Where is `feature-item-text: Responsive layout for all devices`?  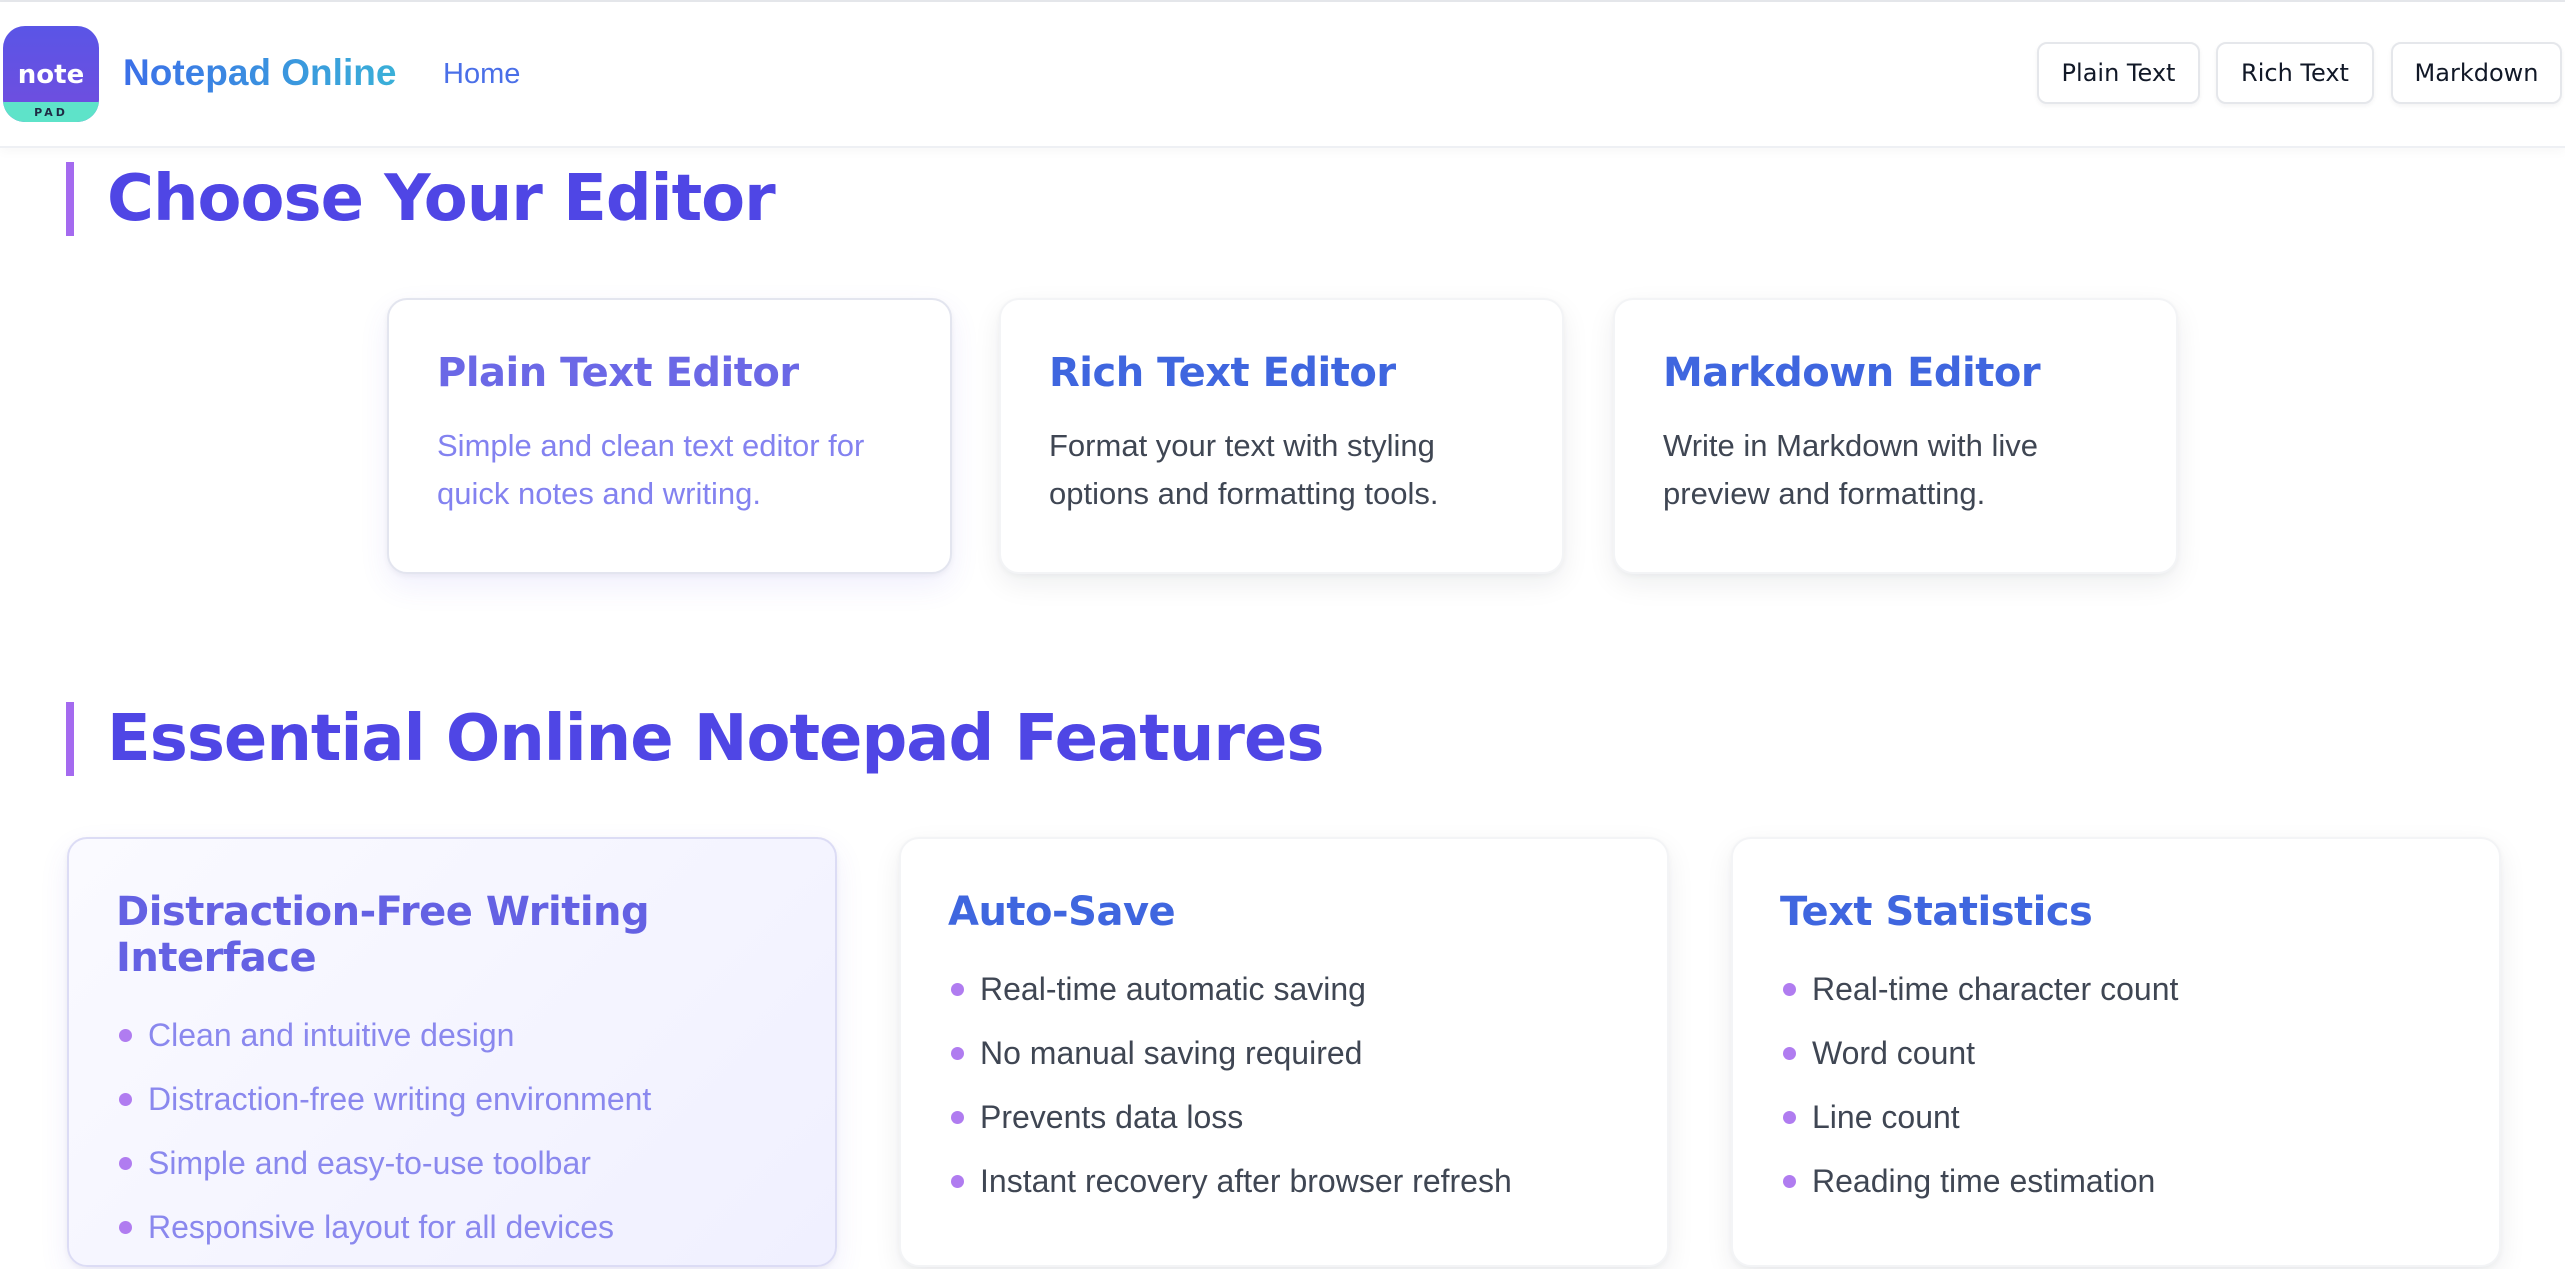
feature-item-text: Responsive layout for all devices is located at coordinates (381, 1227).